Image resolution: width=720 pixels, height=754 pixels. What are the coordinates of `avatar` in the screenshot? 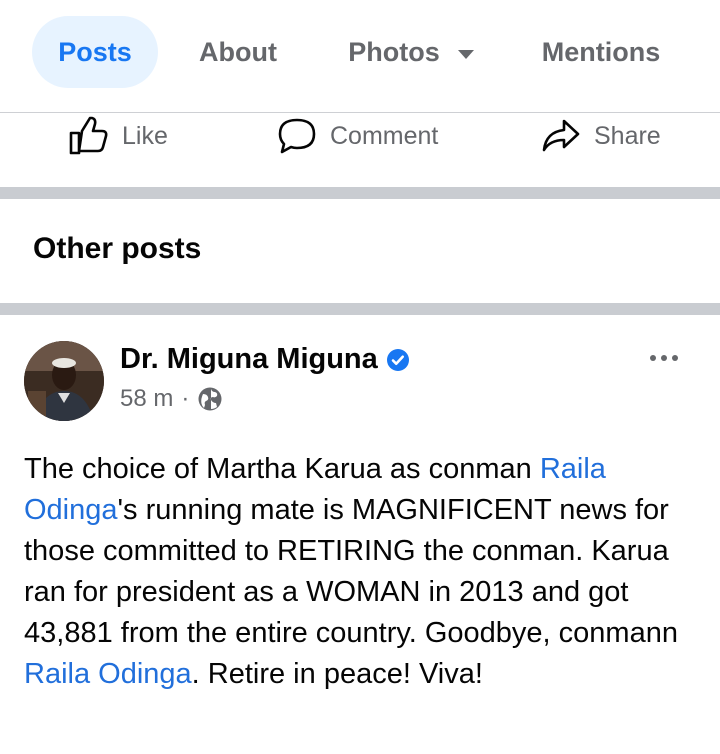 It's located at (64, 381).